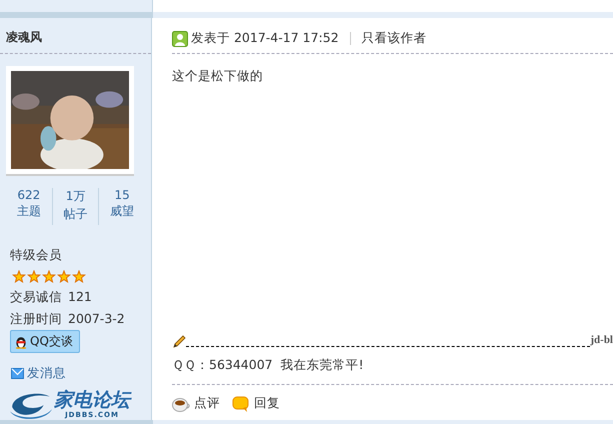 This screenshot has height=424, width=613. Describe the element at coordinates (28, 211) in the screenshot. I see `stat-label: 主题` at that location.